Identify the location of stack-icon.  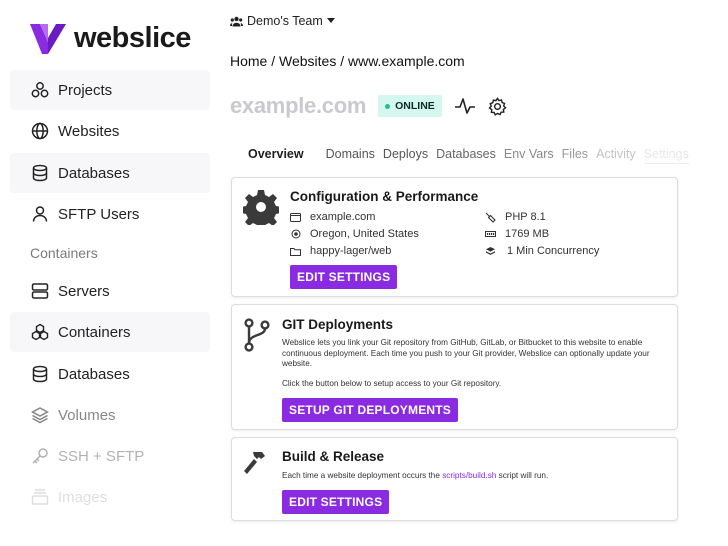
(490, 251).